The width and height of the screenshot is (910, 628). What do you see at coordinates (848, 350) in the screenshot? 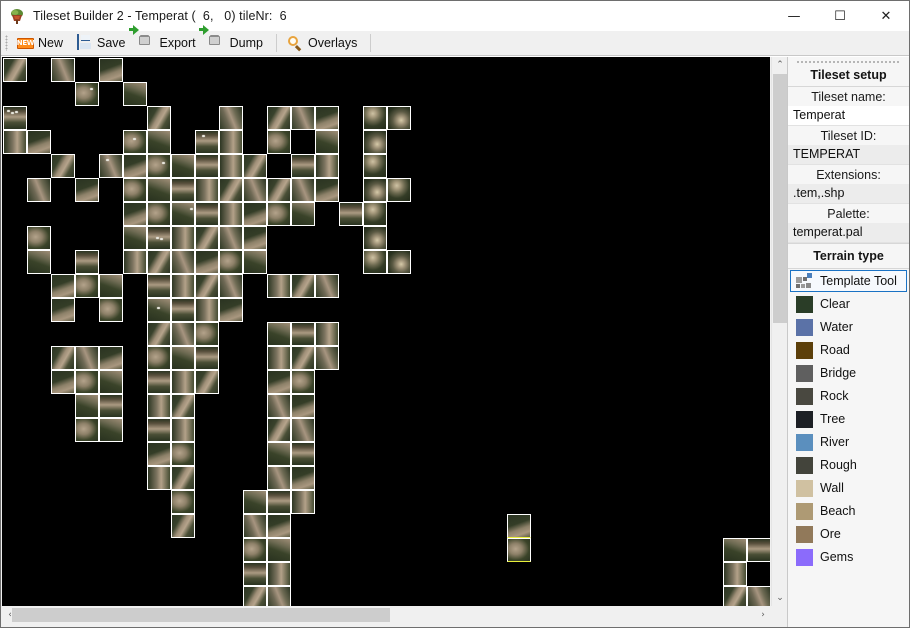
I see `terrain-item-road: Road` at bounding box center [848, 350].